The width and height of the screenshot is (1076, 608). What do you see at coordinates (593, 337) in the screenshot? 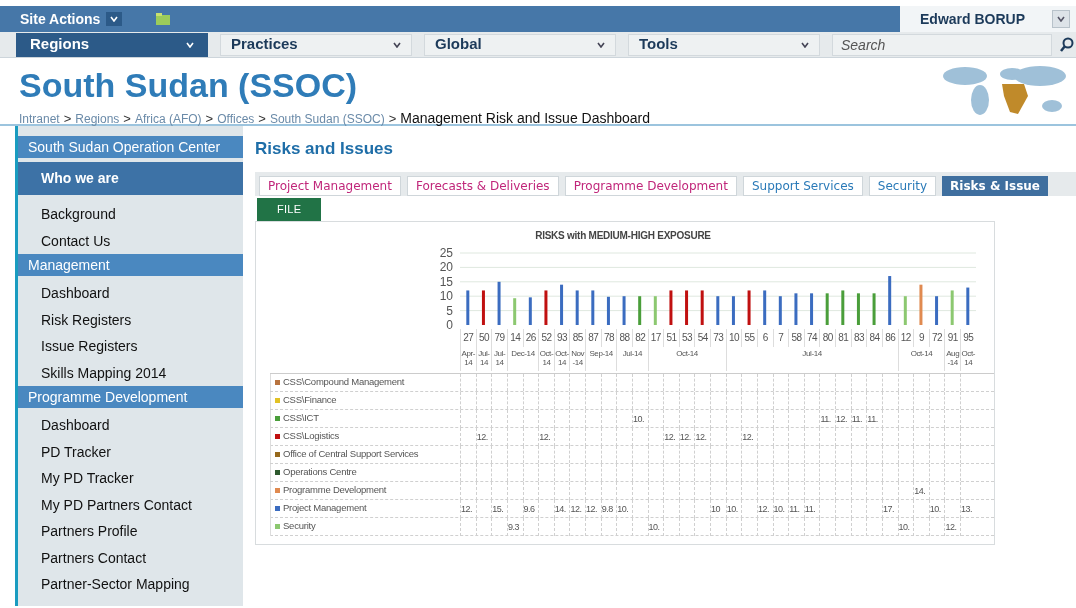
I see `category-label: 87` at bounding box center [593, 337].